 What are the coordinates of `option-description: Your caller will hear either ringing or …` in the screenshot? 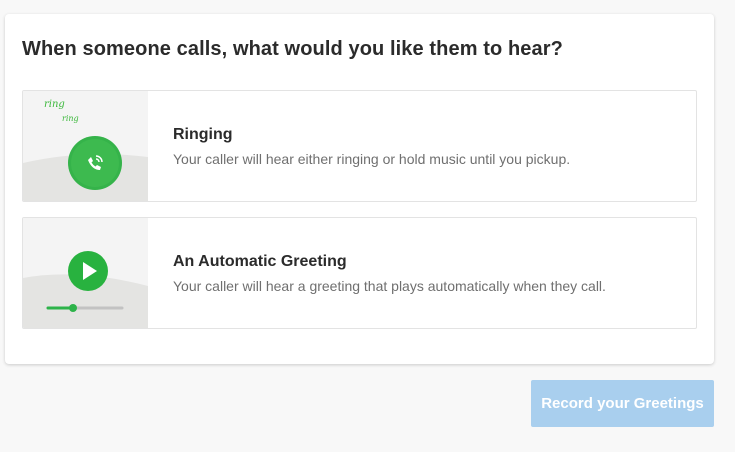 It's located at (372, 159).